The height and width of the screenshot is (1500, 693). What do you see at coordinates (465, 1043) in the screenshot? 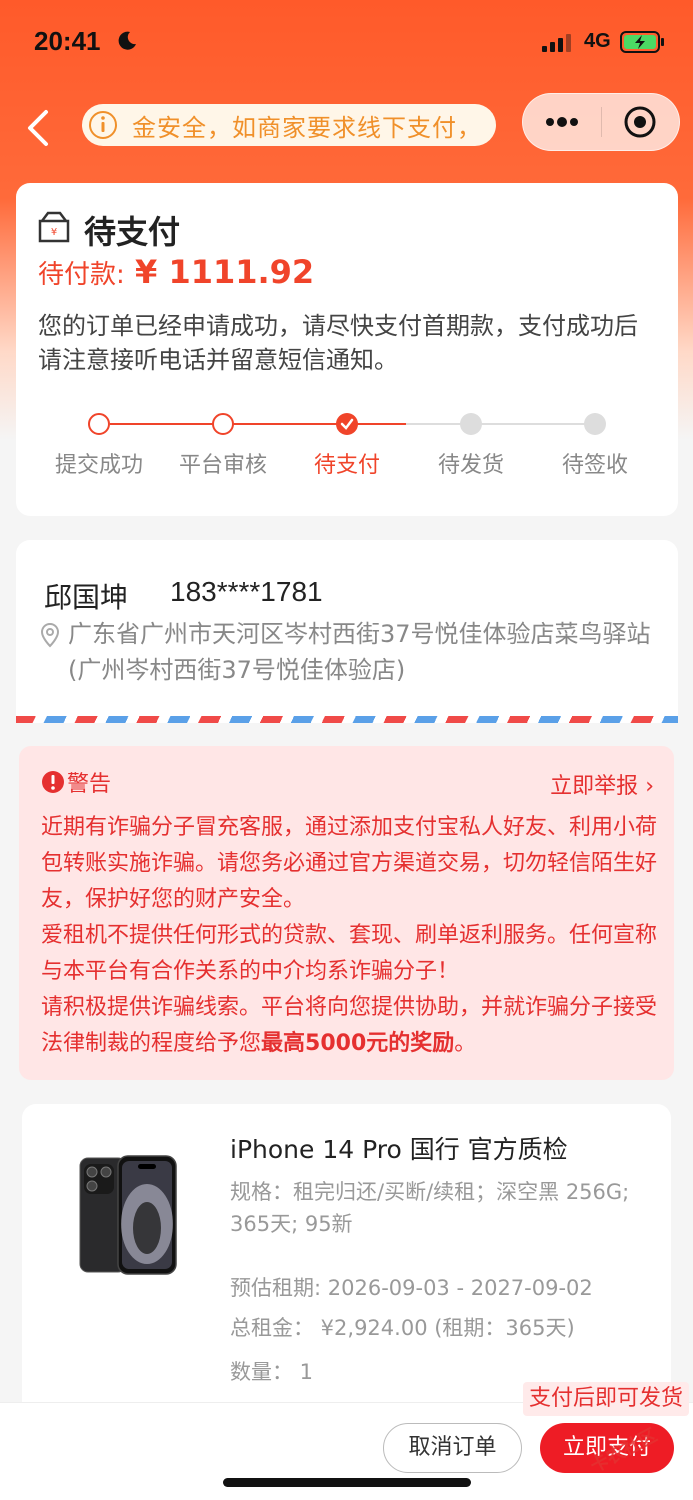
I see `warning-p3-suffix: 。` at bounding box center [465, 1043].